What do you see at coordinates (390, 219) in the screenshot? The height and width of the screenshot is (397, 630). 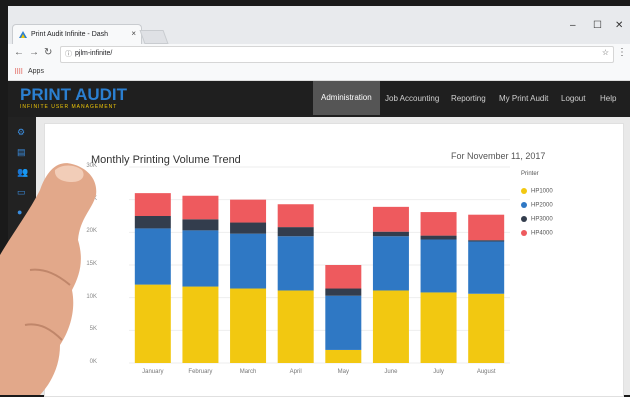 I see `bar-hp4000-june` at bounding box center [390, 219].